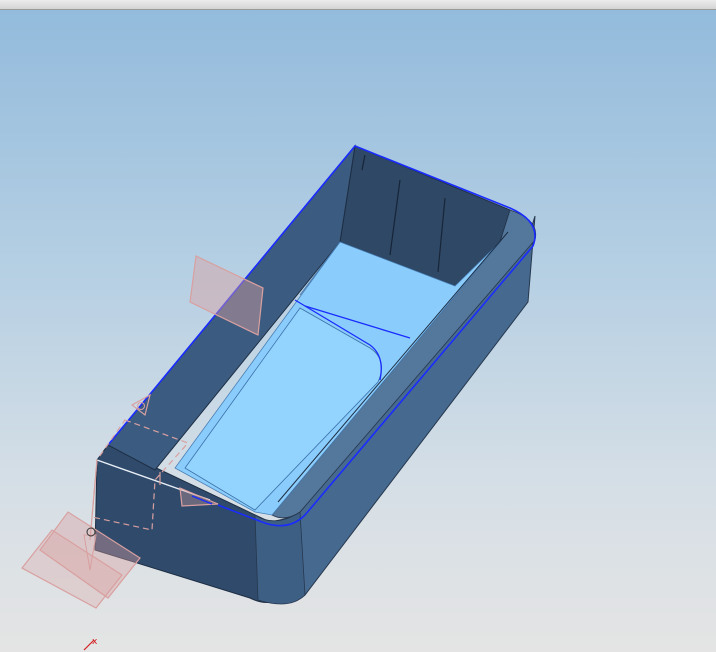 This screenshot has height=652, width=716. What do you see at coordinates (358, 5) in the screenshot?
I see `window-top-border` at bounding box center [358, 5].